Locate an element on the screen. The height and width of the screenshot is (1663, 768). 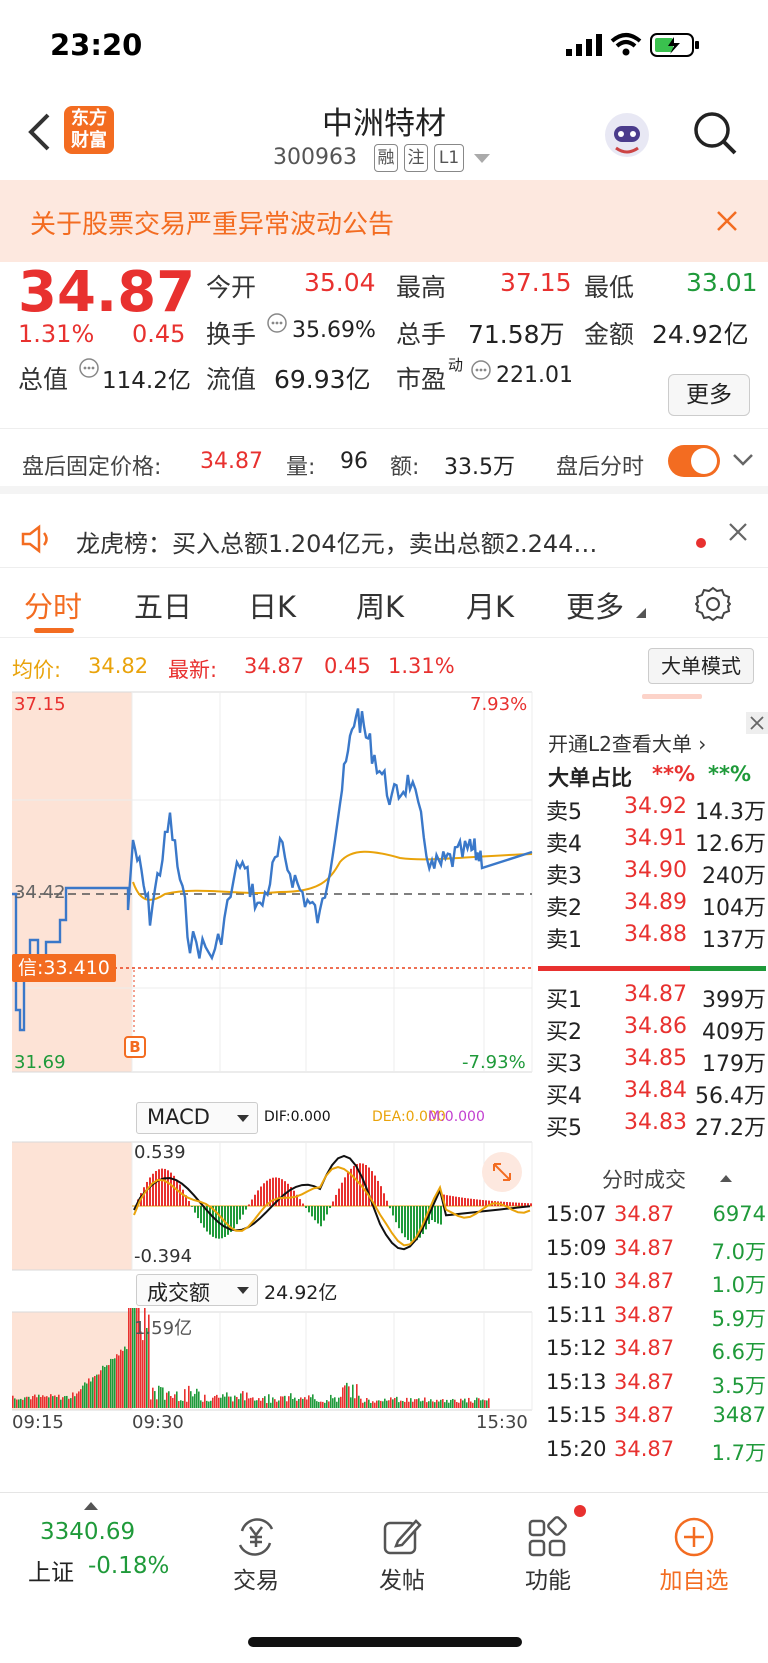
big-order-mode-button: 大单模式 is located at coordinates (701, 666).